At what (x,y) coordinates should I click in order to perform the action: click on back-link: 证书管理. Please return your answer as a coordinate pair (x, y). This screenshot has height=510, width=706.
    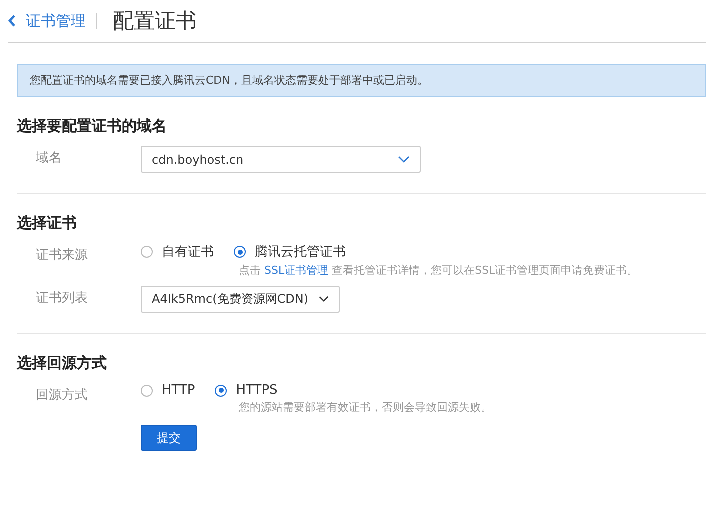
    Looking at the image, I should click on (52, 21).